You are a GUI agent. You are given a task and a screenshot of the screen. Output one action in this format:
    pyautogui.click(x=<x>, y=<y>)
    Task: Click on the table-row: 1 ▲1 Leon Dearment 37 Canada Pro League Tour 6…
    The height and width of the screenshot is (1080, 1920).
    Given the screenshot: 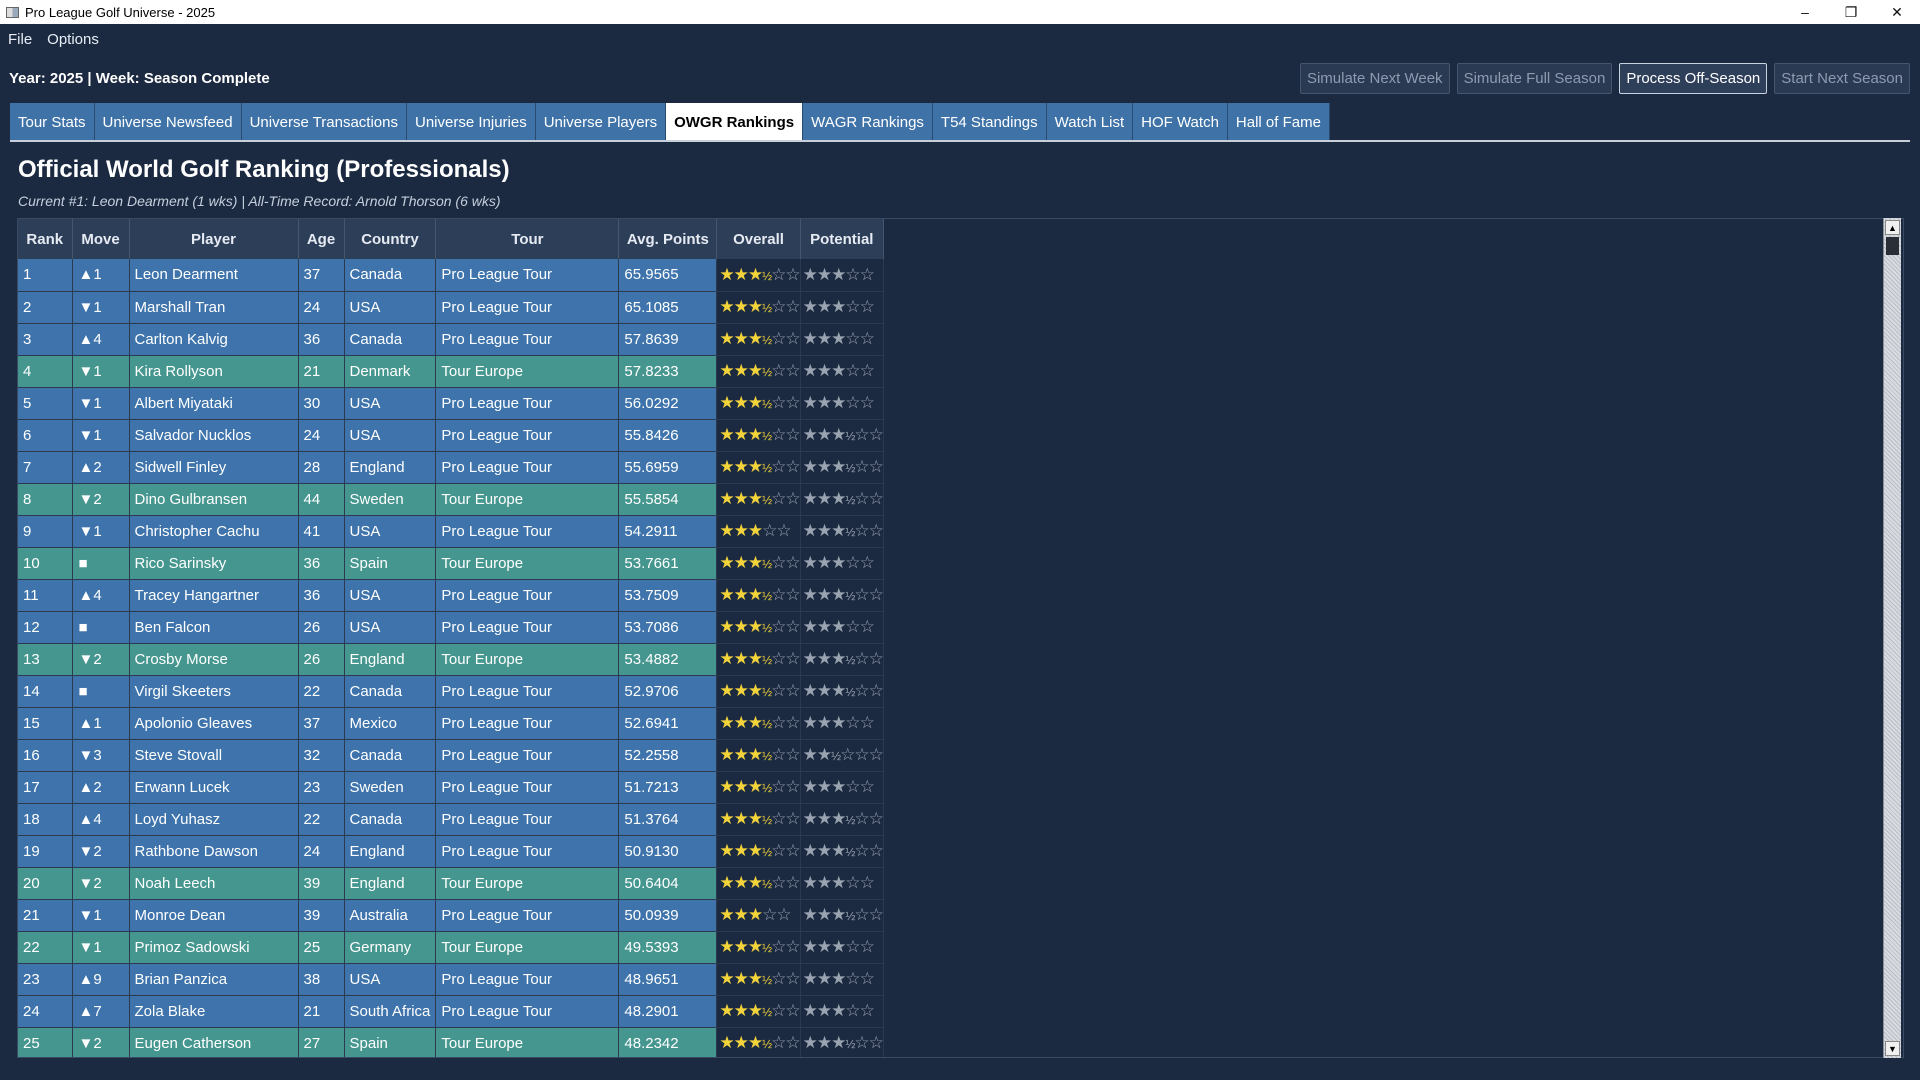 What is the action you would take?
    pyautogui.click(x=451, y=275)
    